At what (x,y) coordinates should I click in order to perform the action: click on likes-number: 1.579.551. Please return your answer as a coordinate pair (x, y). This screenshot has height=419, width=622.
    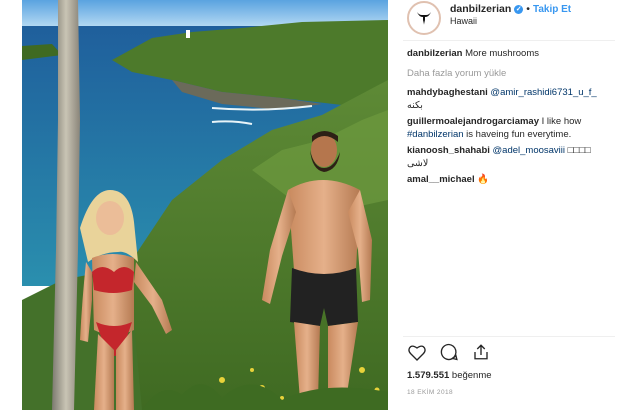
    Looking at the image, I should click on (428, 375).